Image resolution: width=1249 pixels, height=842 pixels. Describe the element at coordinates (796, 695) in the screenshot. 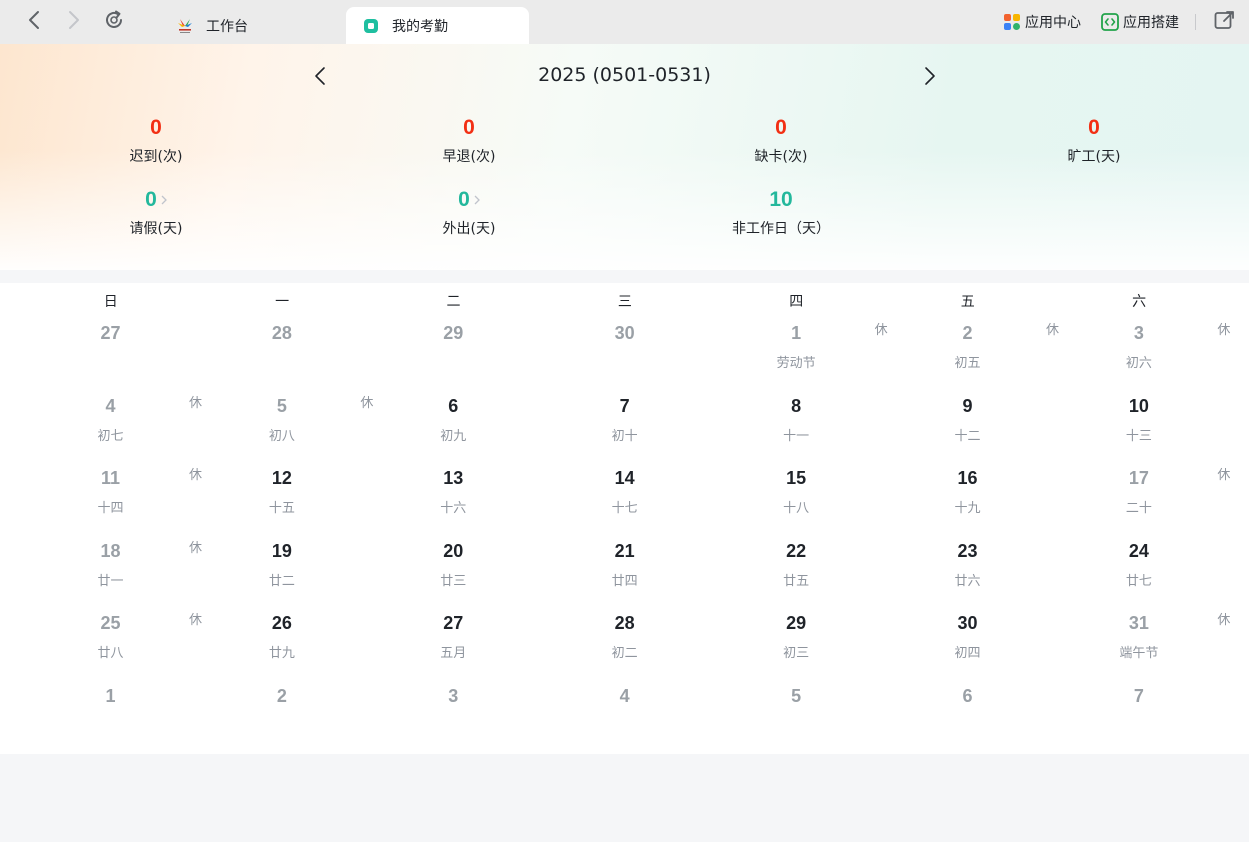

I see `day-number: 5` at that location.